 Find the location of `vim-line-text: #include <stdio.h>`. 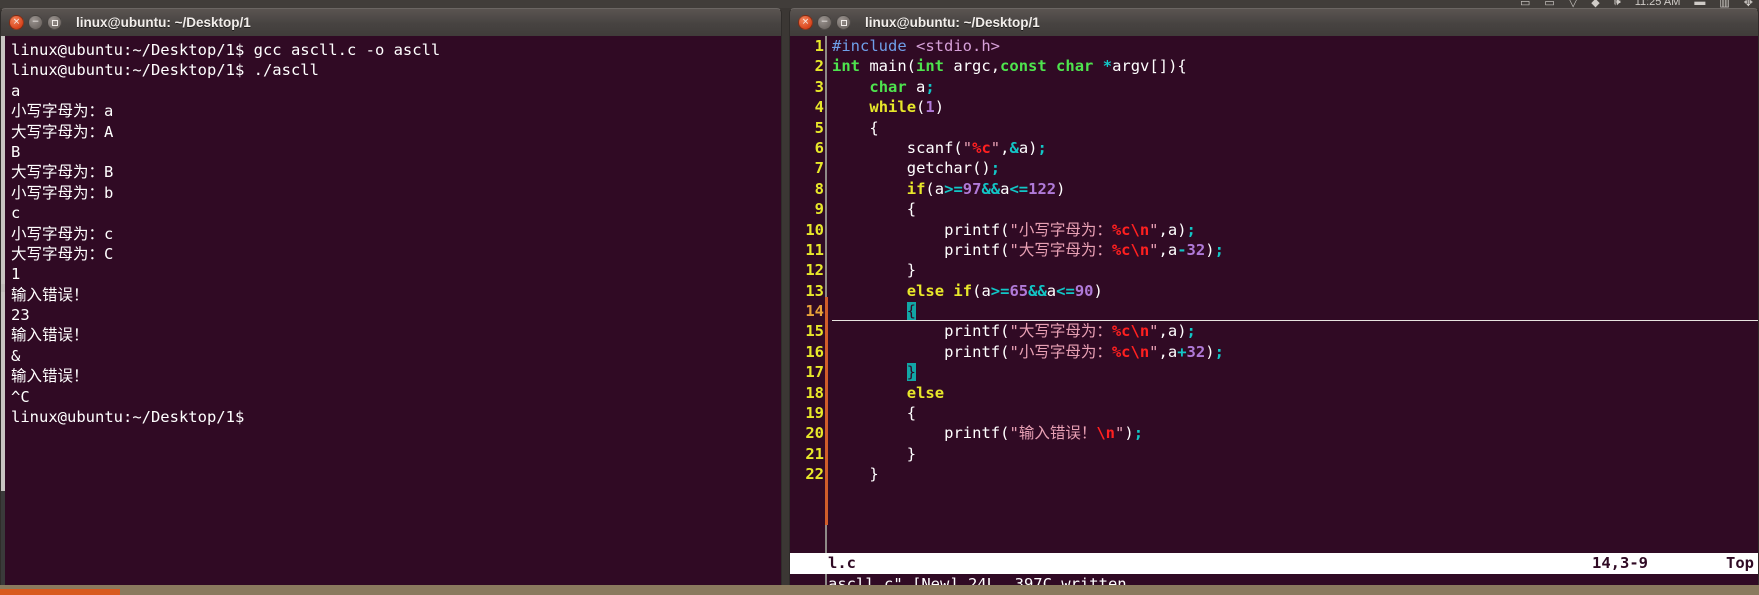

vim-line-text: #include <stdio.h> is located at coordinates (916, 46).